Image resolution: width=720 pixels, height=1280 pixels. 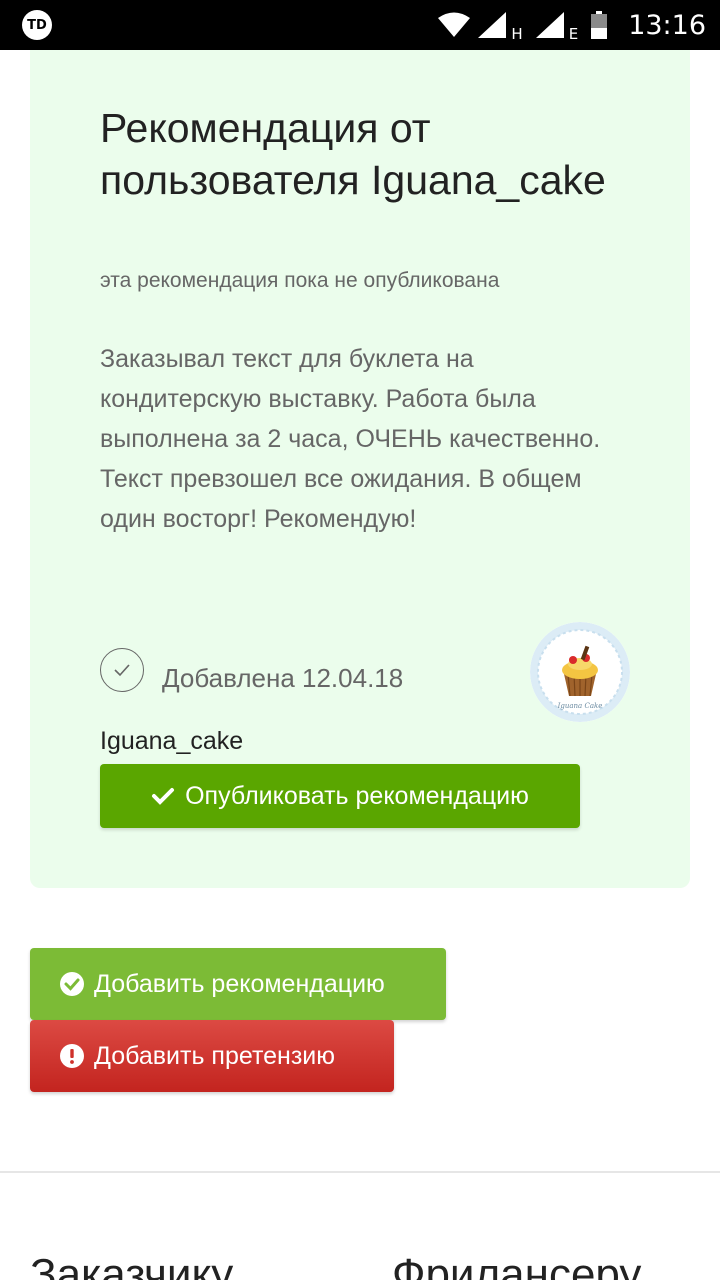 I want to click on footer-heading-freelancer: Фрилансеру, so click(x=517, y=1265).